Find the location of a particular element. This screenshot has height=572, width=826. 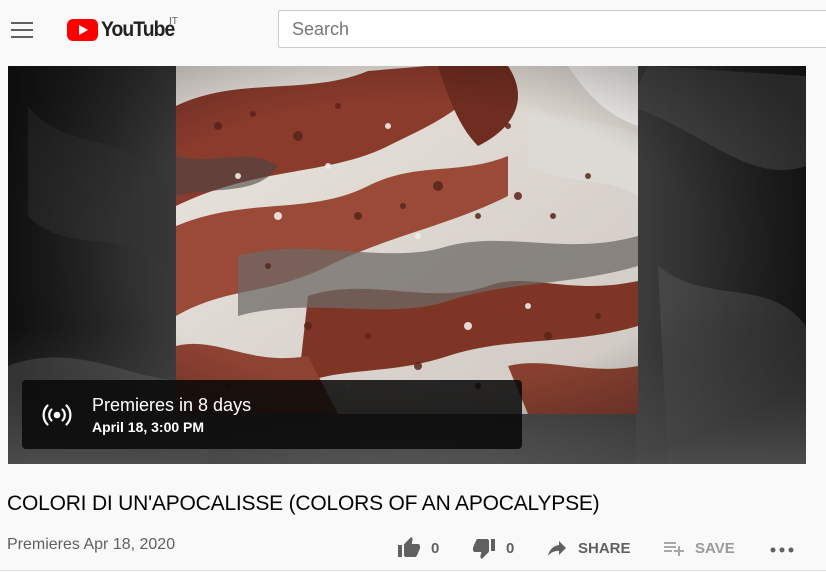

thumb-up-icon is located at coordinates (409, 547).